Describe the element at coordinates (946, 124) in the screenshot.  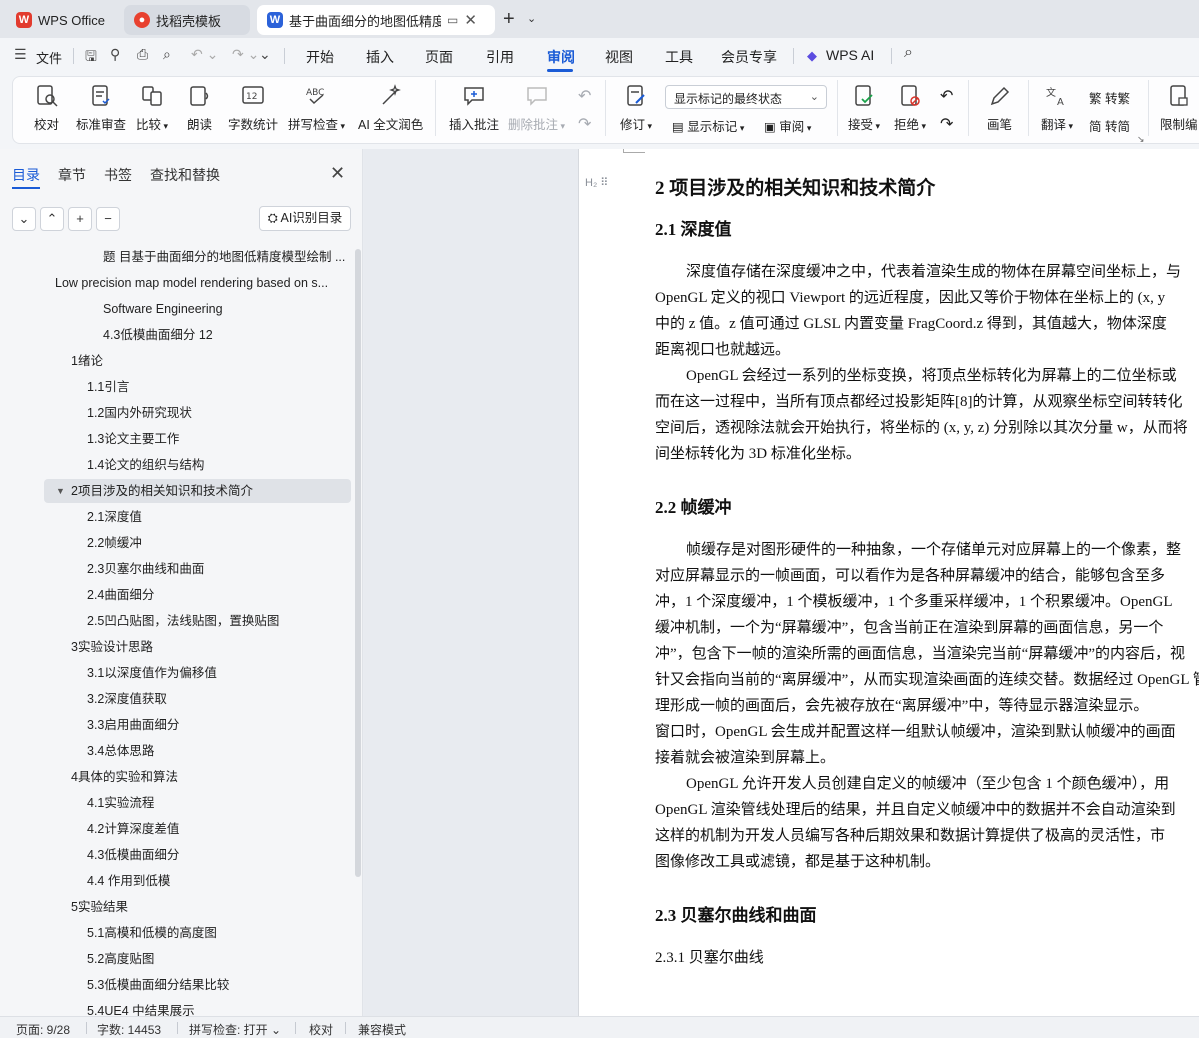
I see `next-change-icon: ↷` at that location.